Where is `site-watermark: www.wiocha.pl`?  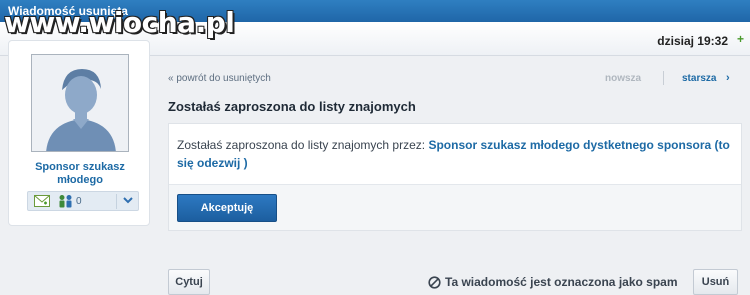
site-watermark: www.wiocha.pl is located at coordinates (119, 22).